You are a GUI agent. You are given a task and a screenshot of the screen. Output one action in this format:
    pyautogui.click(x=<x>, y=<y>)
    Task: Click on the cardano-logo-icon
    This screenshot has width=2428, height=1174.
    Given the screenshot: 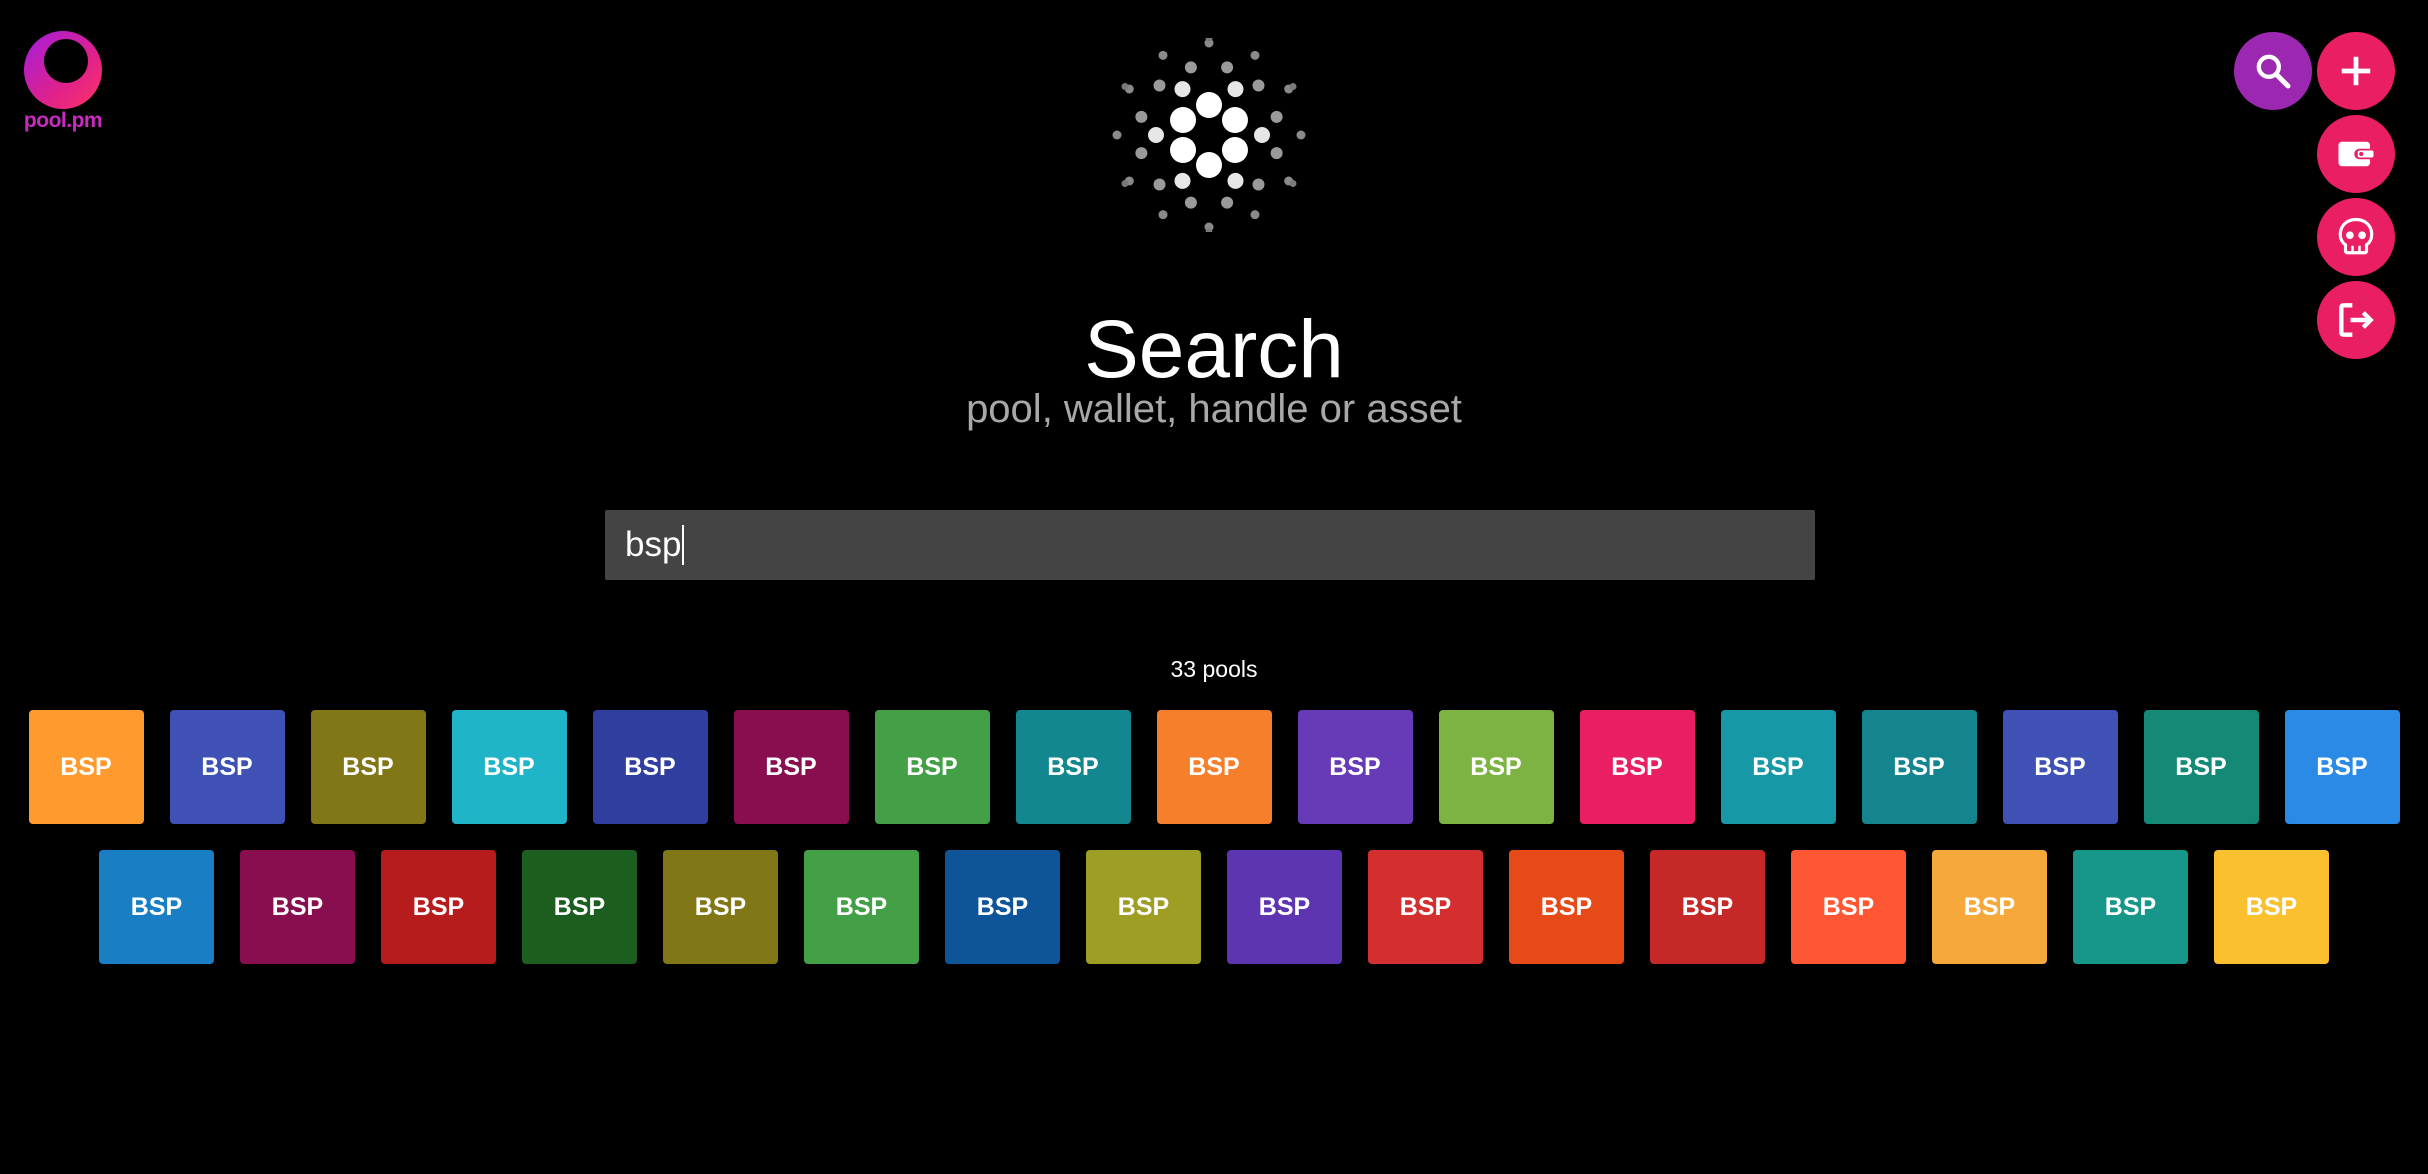 What is the action you would take?
    pyautogui.click(x=1209, y=135)
    